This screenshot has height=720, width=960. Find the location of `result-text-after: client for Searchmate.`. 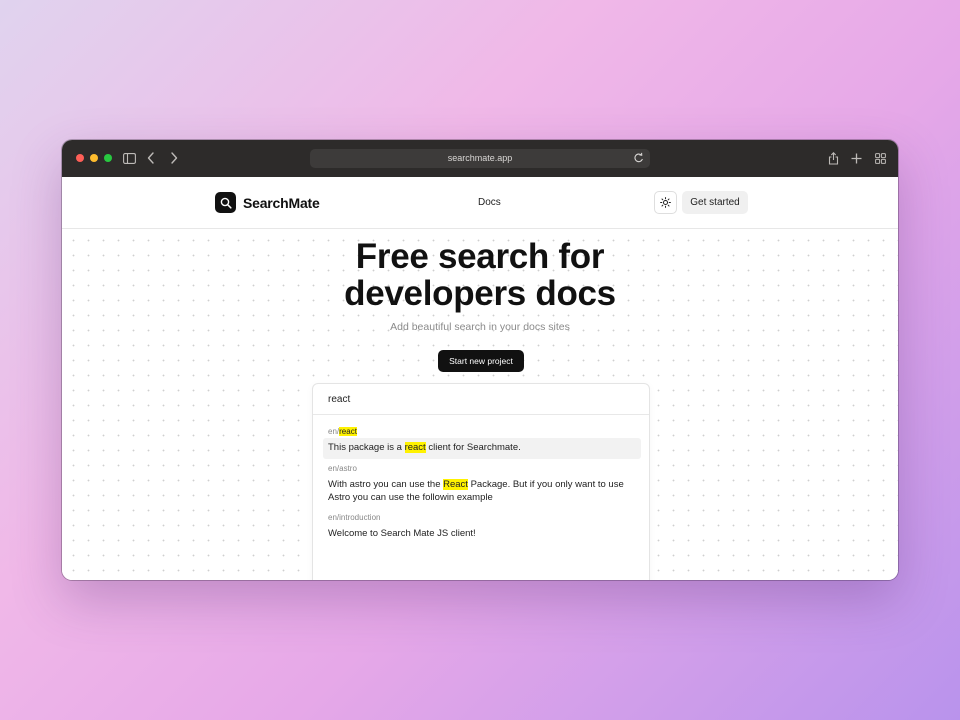

result-text-after: client for Searchmate. is located at coordinates (473, 447).